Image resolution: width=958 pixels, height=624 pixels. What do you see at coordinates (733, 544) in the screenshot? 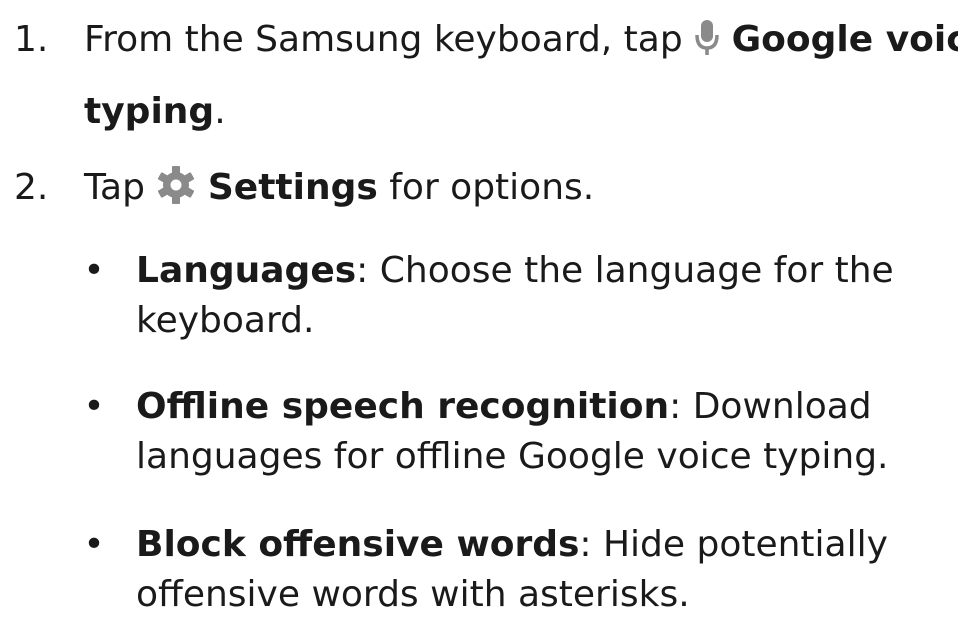
I see `option-text: : Hide potentially` at bounding box center [733, 544].